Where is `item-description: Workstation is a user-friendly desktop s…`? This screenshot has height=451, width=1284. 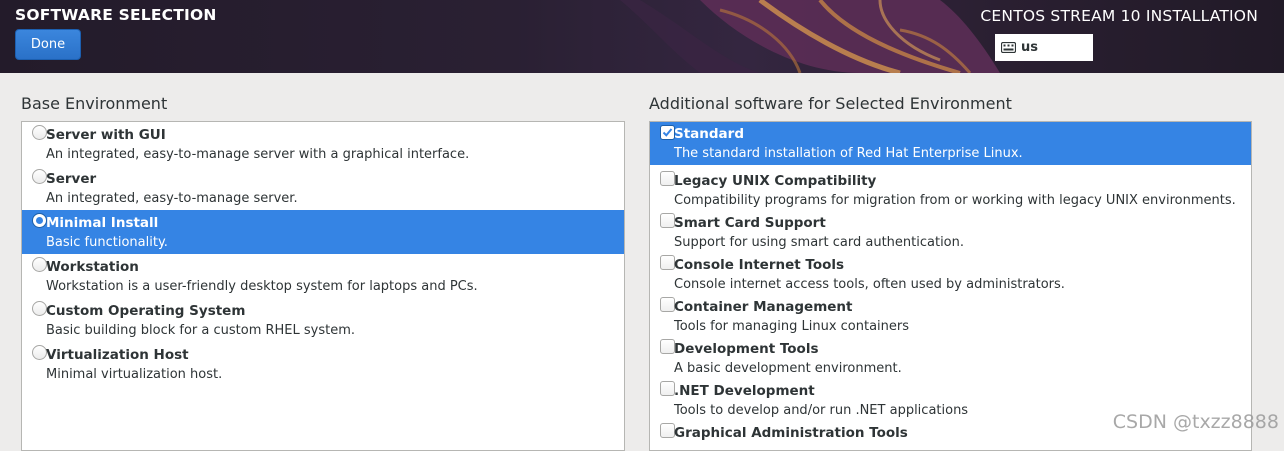
item-description: Workstation is a user-friendly desktop s… is located at coordinates (262, 286).